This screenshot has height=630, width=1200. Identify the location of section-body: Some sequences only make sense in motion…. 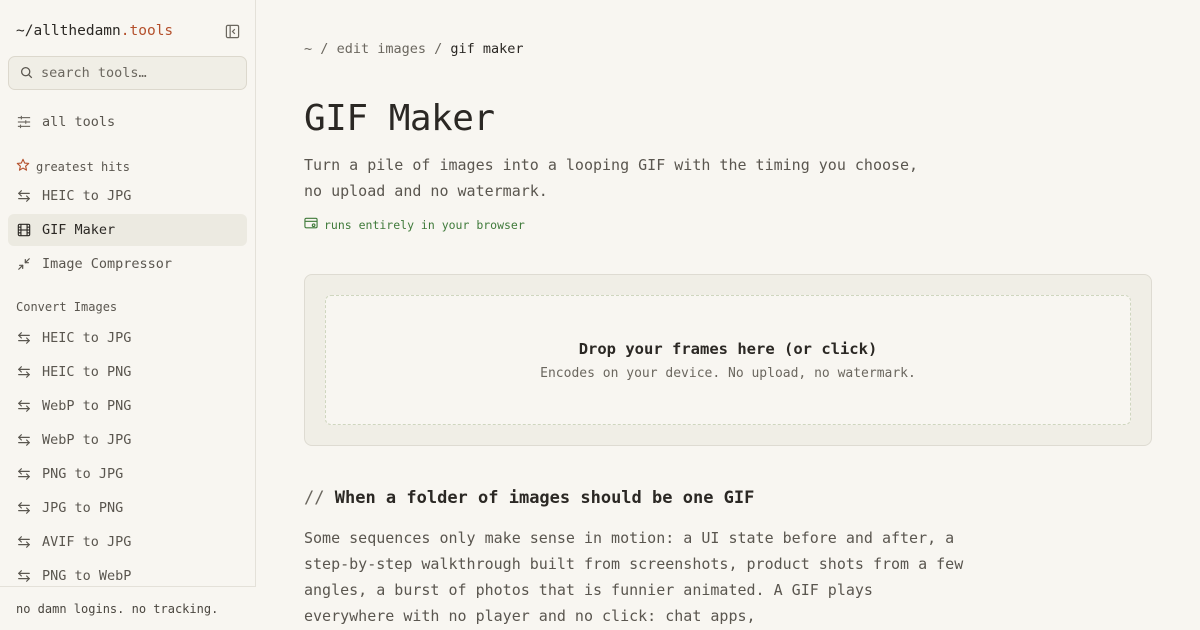
(634, 577).